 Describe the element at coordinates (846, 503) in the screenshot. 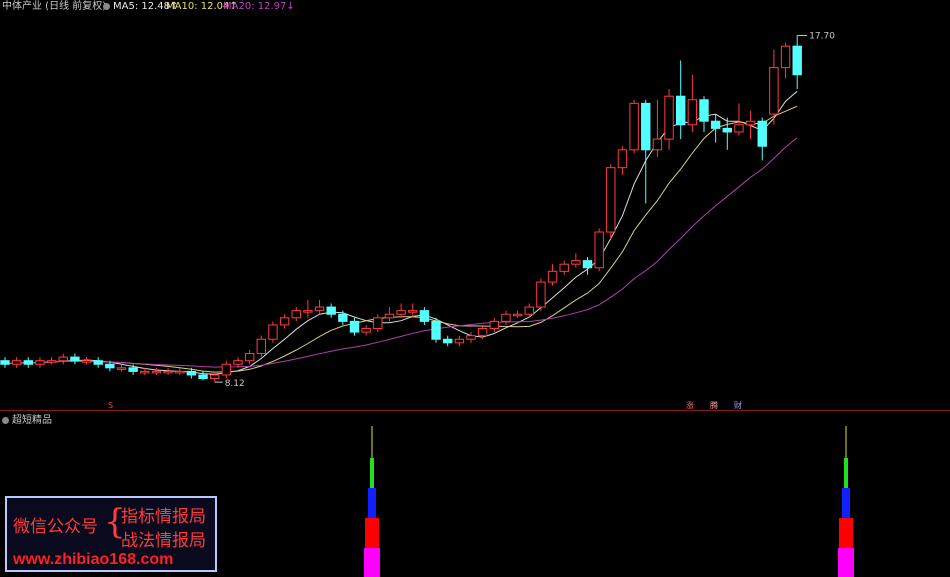

I see `signal-bar-2-blue` at that location.